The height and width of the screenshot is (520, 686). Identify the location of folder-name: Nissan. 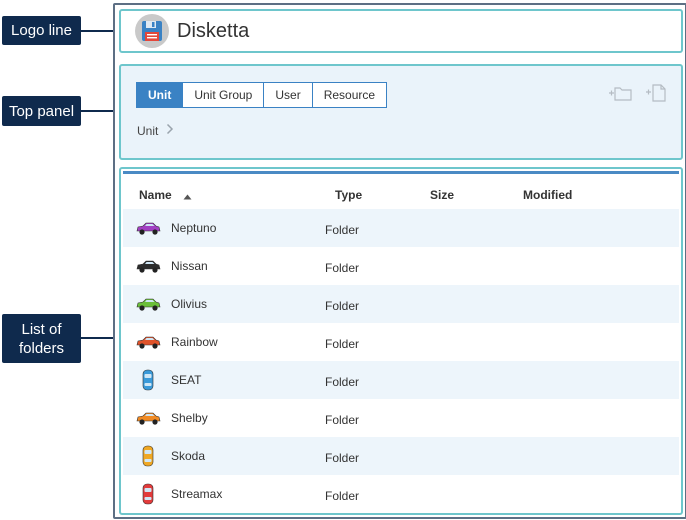
(189, 266).